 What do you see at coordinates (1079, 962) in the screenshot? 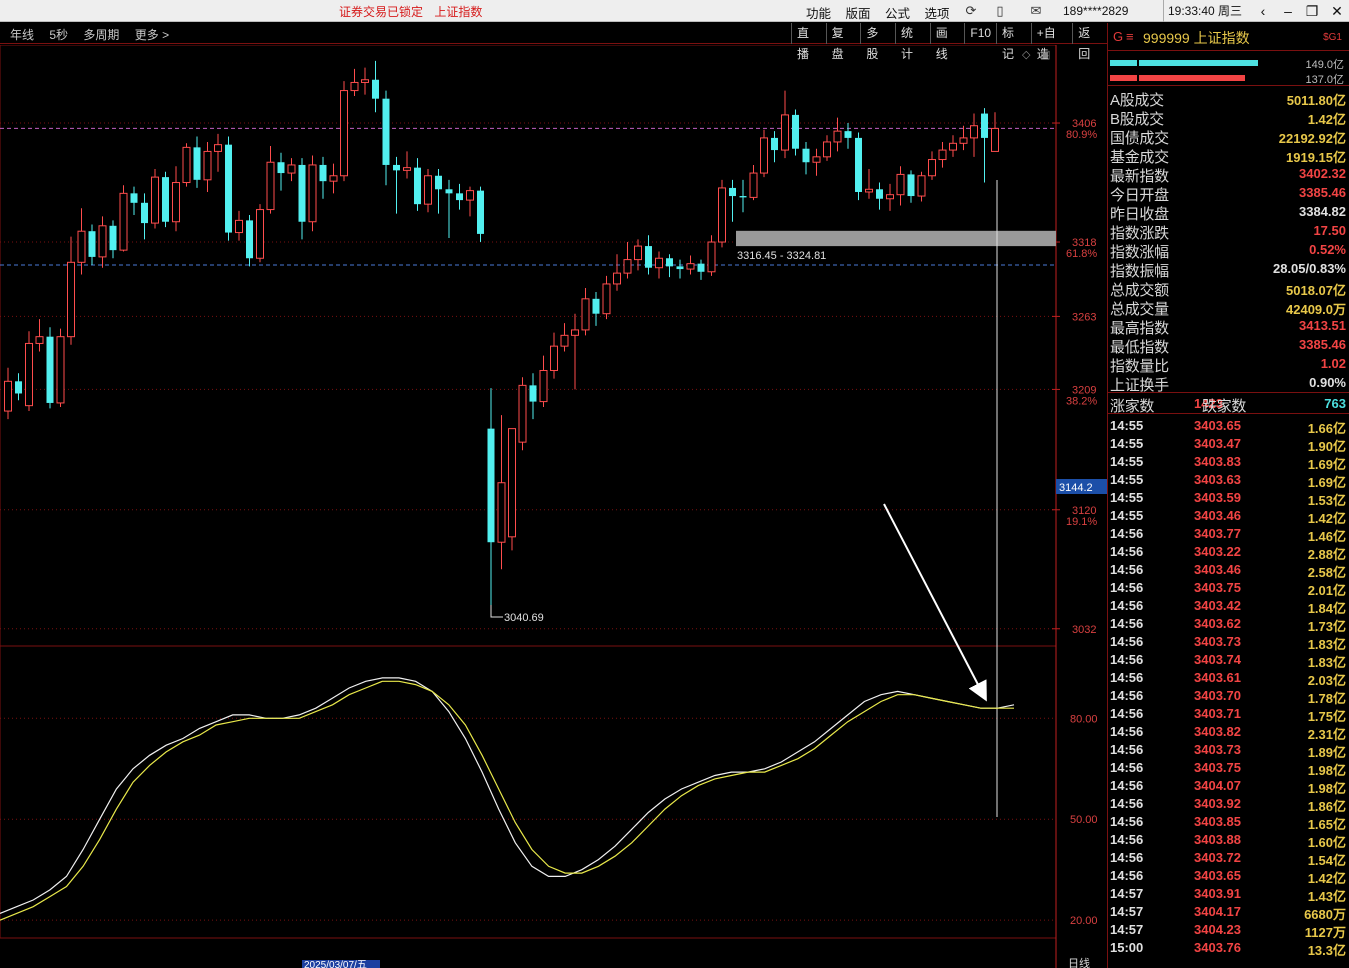
I see `period-label: 日线` at bounding box center [1079, 962].